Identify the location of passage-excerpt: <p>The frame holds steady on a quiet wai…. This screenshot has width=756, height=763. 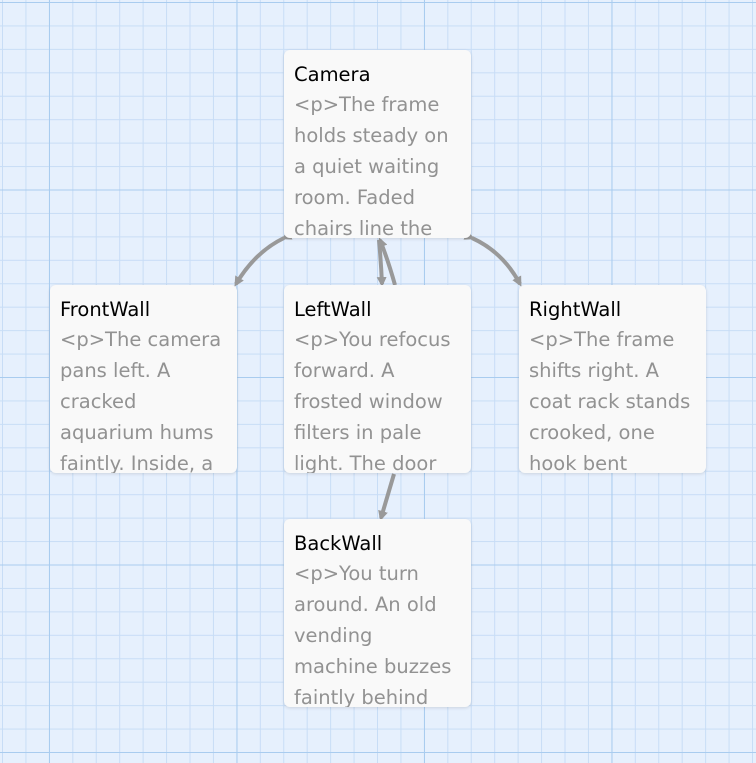
(371, 165).